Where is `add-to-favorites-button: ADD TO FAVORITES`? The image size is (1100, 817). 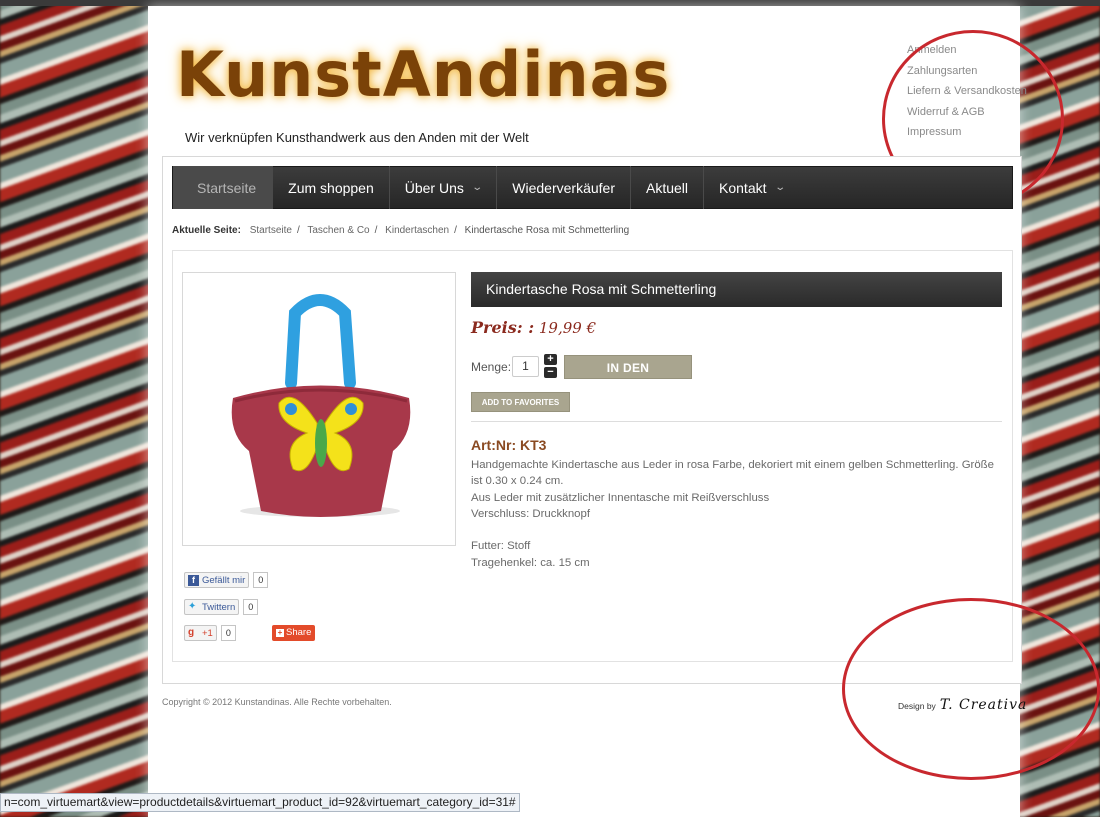 add-to-favorites-button: ADD TO FAVORITES is located at coordinates (520, 402).